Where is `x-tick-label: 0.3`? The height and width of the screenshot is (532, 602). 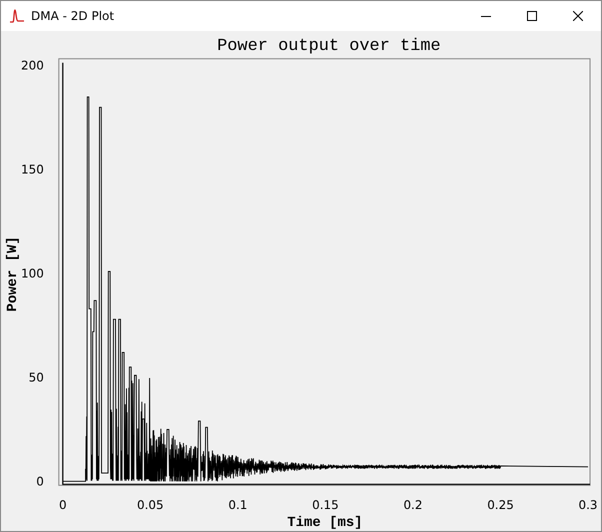
x-tick-label: 0.3 is located at coordinates (588, 505).